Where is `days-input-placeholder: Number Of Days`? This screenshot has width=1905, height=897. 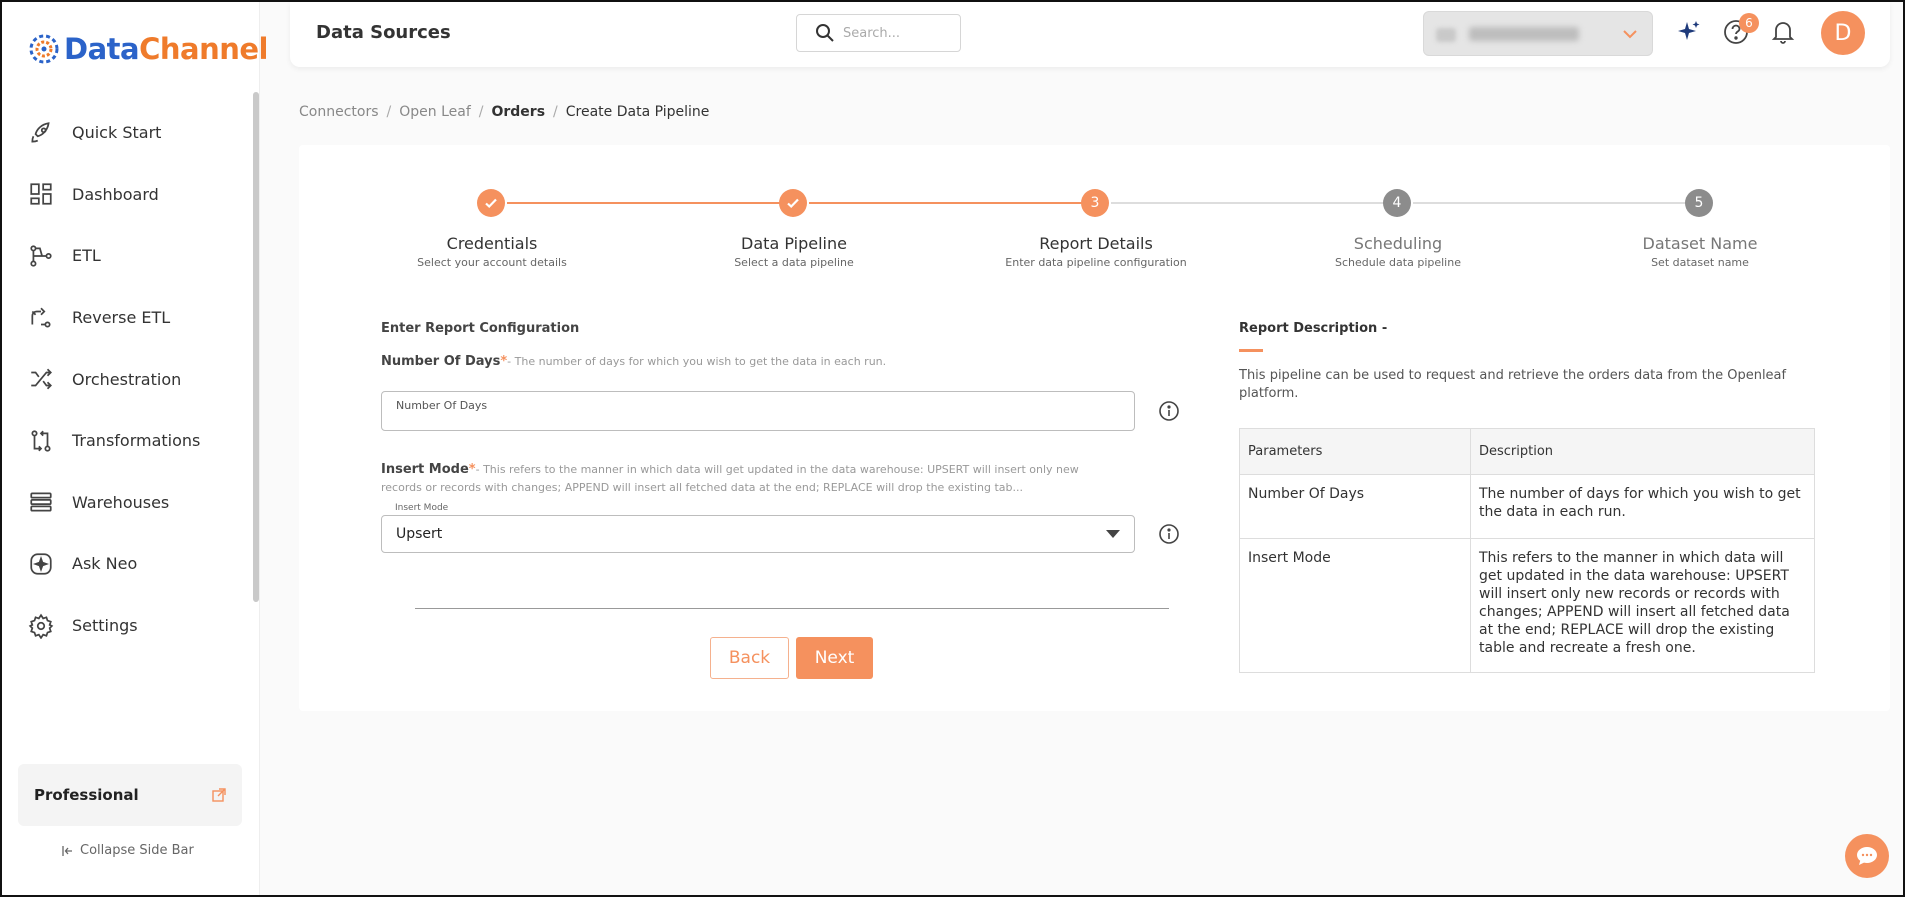
days-input-placeholder: Number Of Days is located at coordinates (442, 405).